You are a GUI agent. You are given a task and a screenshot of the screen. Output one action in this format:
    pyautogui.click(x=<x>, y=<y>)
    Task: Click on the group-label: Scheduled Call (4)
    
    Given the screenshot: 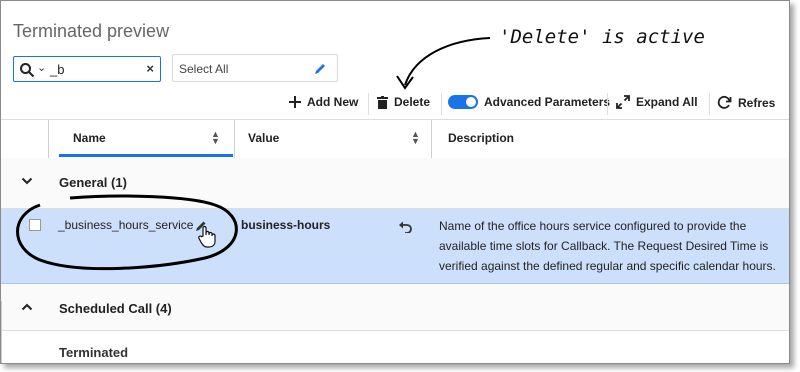 What is the action you would take?
    pyautogui.click(x=115, y=308)
    